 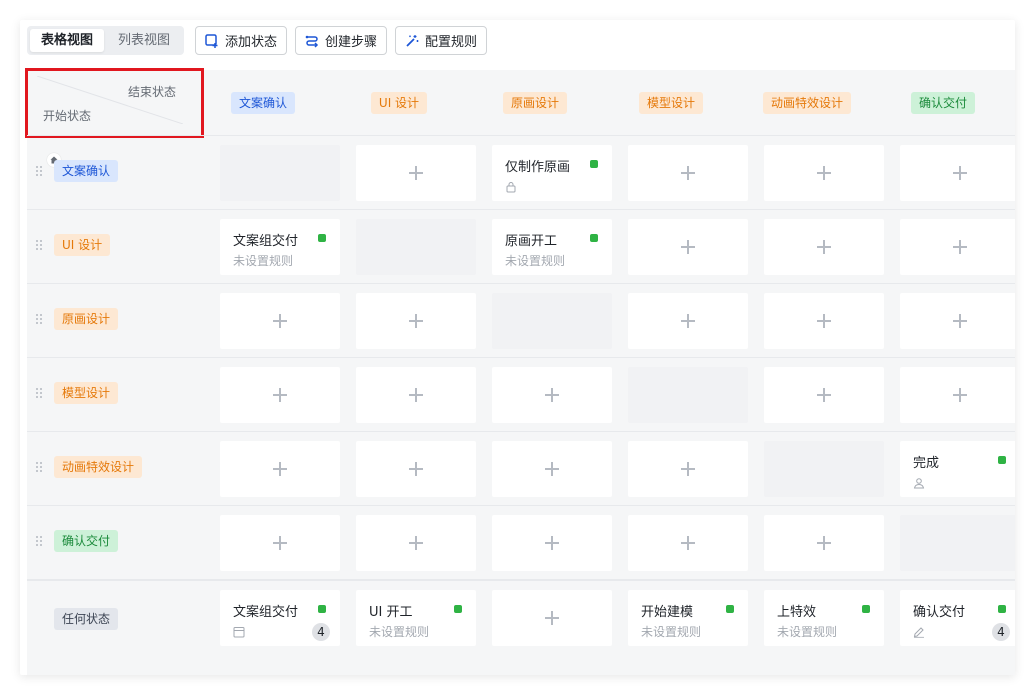 What do you see at coordinates (113, 320) in the screenshot?
I see `row-header: 原画设计` at bounding box center [113, 320].